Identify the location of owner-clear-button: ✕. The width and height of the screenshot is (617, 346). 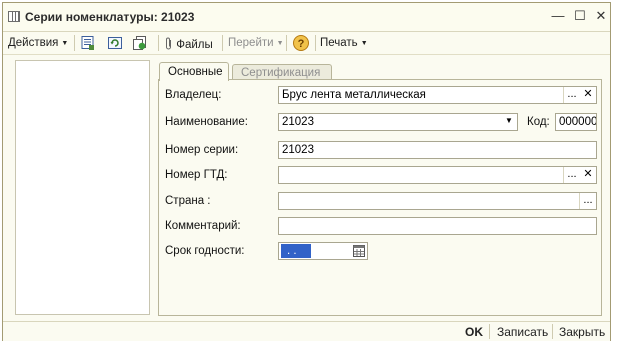
(588, 95).